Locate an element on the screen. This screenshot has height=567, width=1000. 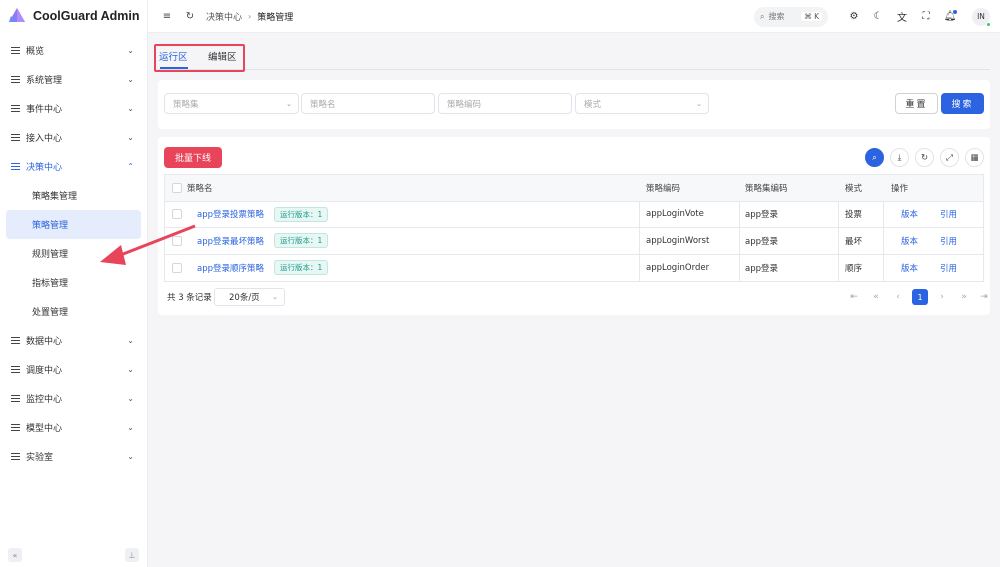
sidebar-subitem-rule: 规则管理 is located at coordinates (73, 253).